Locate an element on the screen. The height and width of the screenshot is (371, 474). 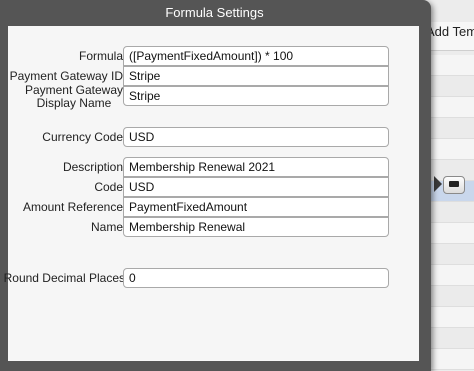
name-row: Name Membership Renewal is located at coordinates (213, 227).